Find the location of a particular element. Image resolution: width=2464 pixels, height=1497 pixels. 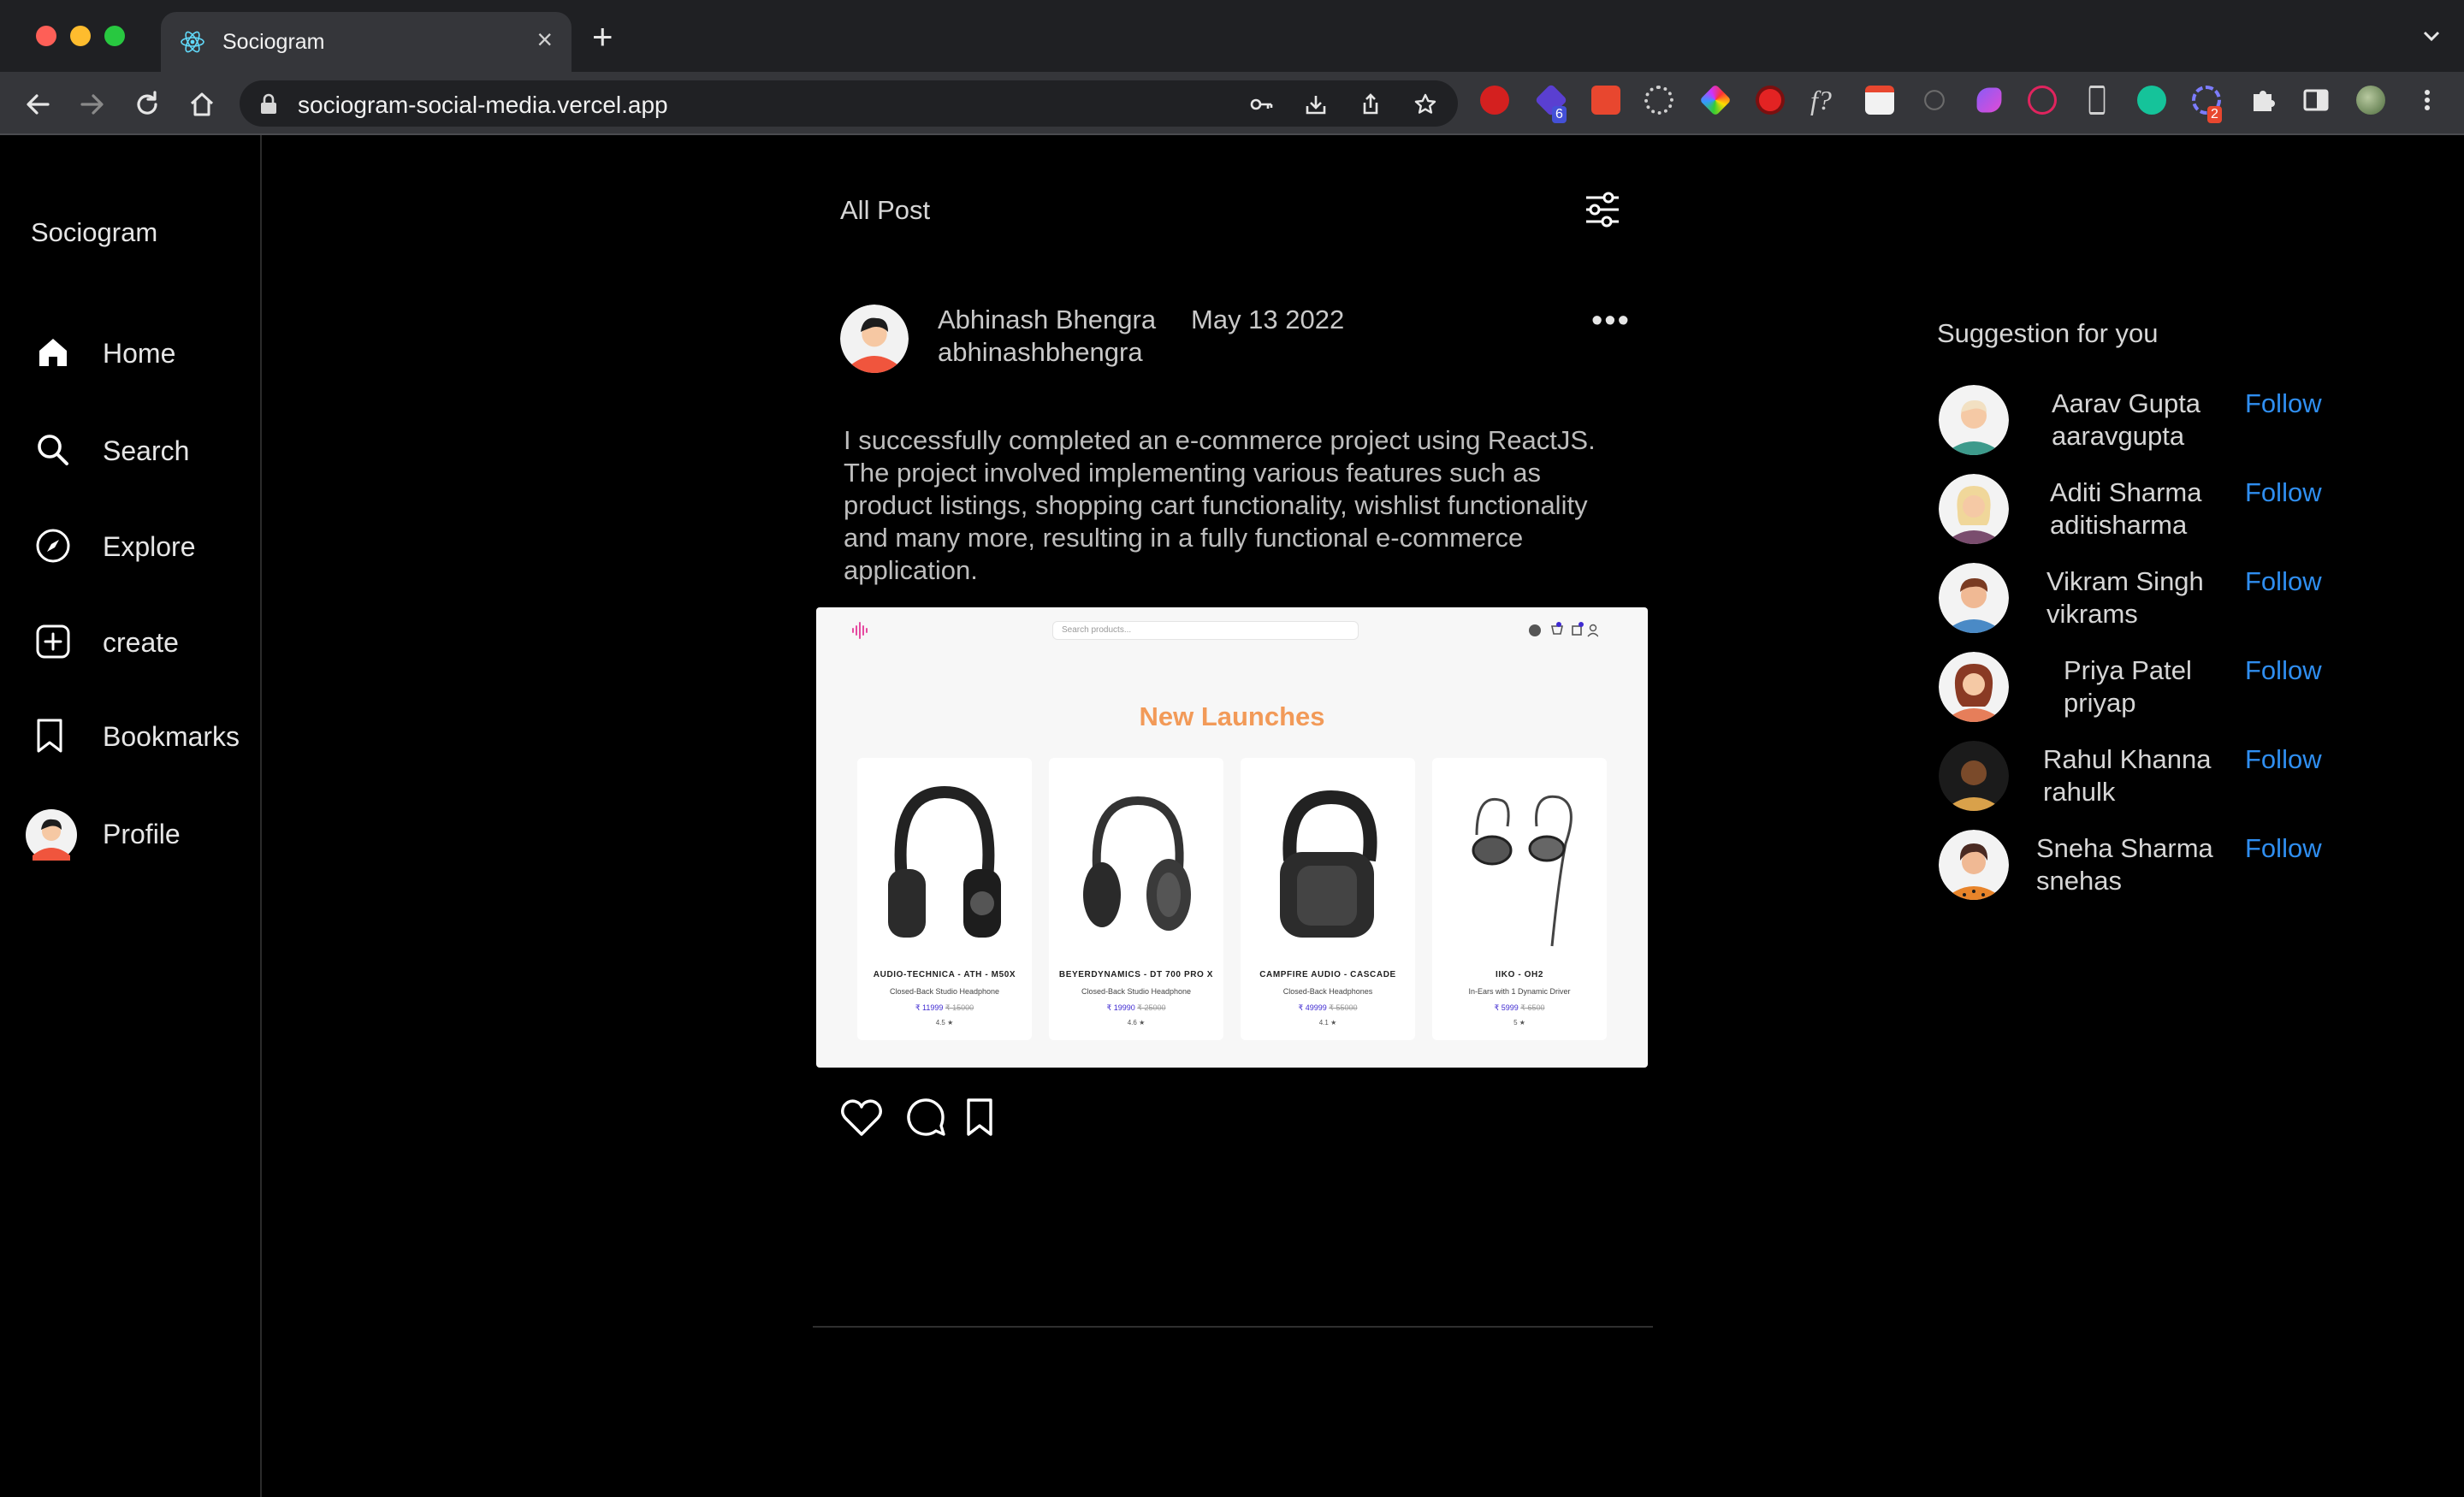

headphone-image is located at coordinates (1137, 863).